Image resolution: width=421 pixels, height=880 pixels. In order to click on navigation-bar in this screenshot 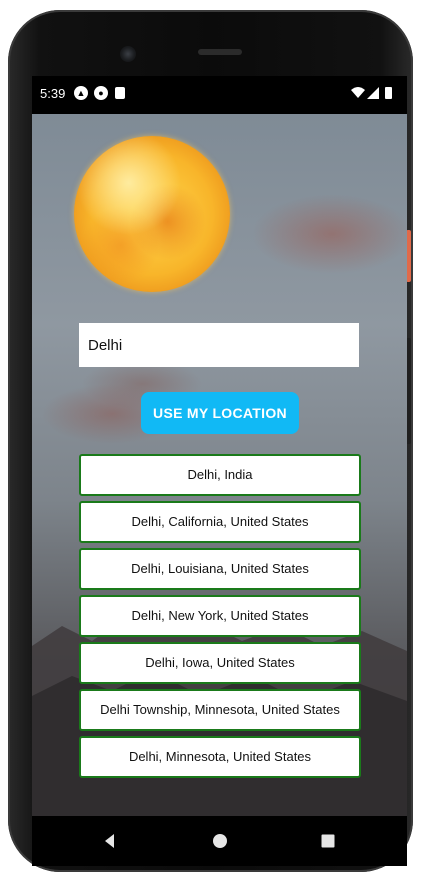, I will do `click(219, 841)`.